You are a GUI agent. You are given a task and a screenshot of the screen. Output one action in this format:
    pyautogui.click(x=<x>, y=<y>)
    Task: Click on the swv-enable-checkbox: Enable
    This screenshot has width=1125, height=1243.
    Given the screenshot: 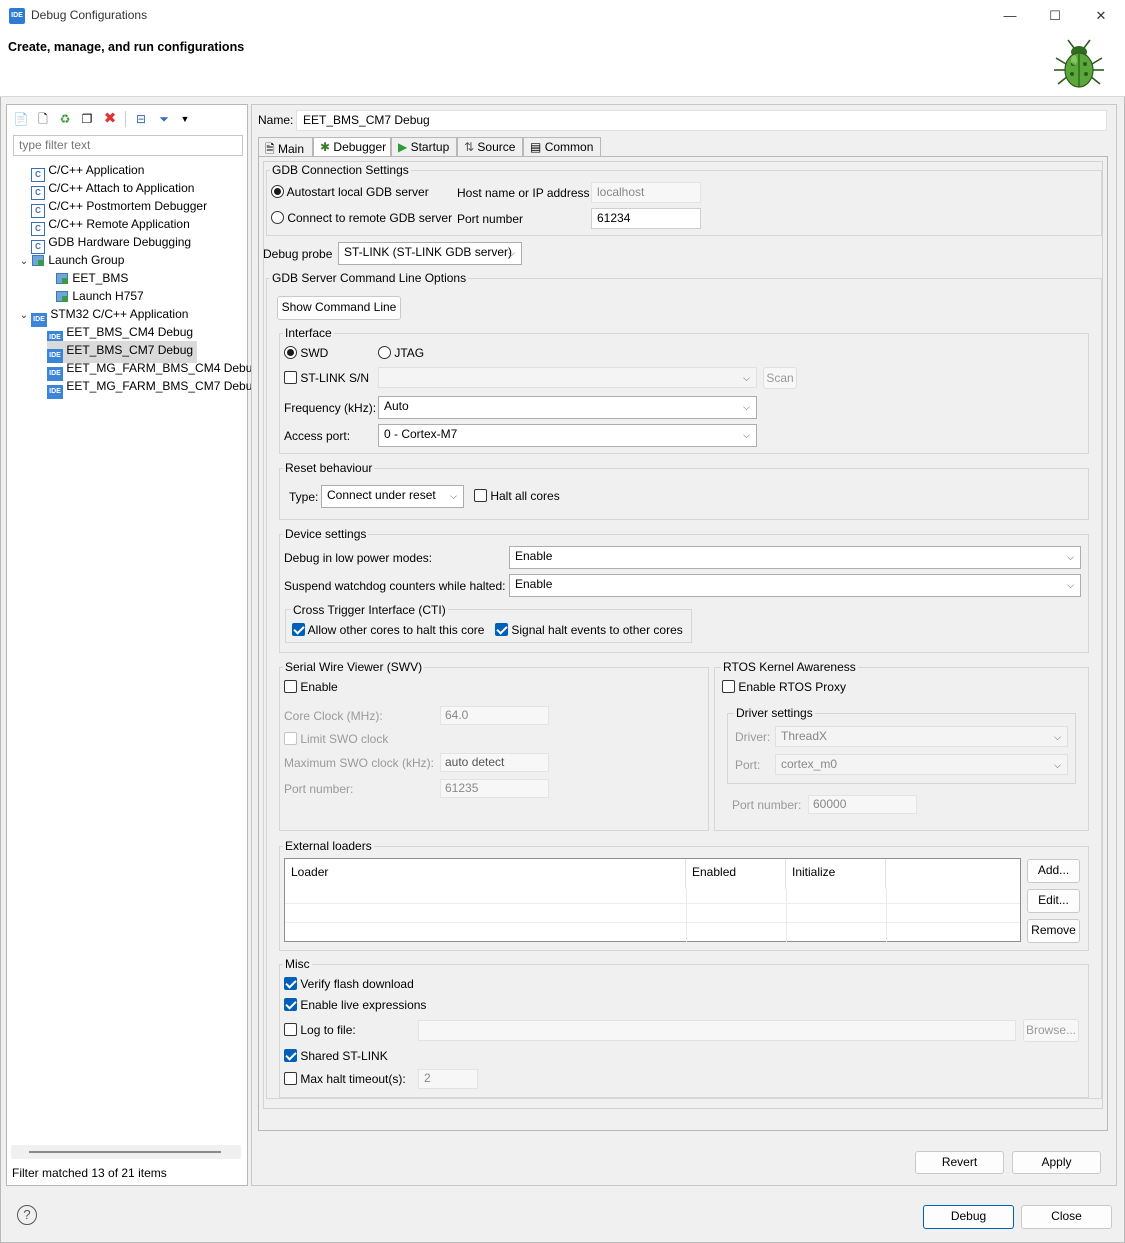 What is the action you would take?
    pyautogui.click(x=311, y=687)
    